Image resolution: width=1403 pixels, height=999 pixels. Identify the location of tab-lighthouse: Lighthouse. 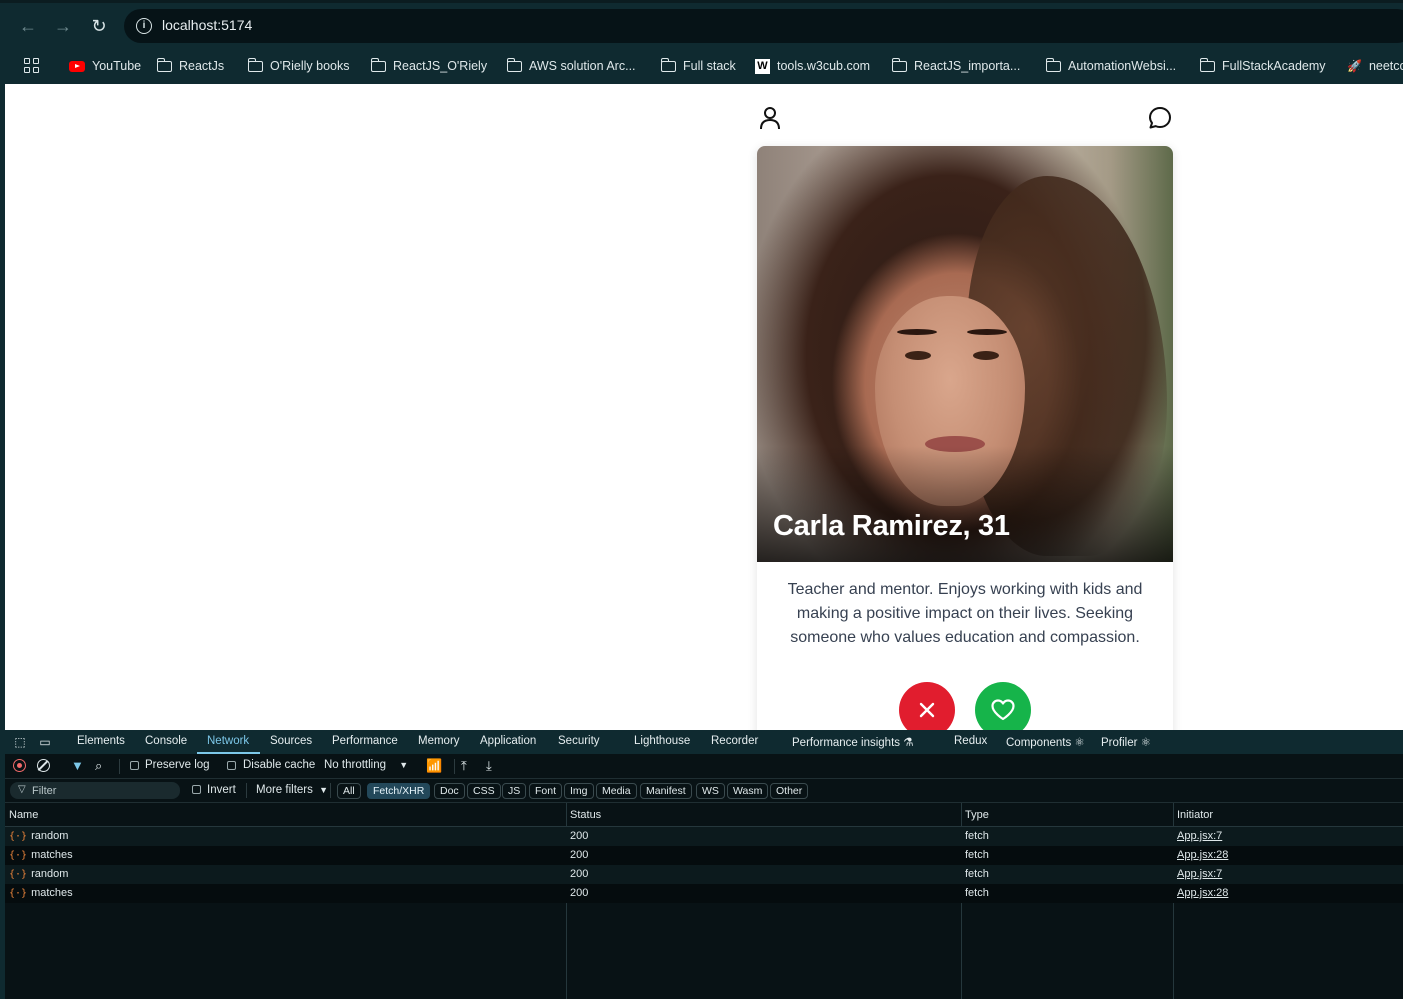
(662, 741).